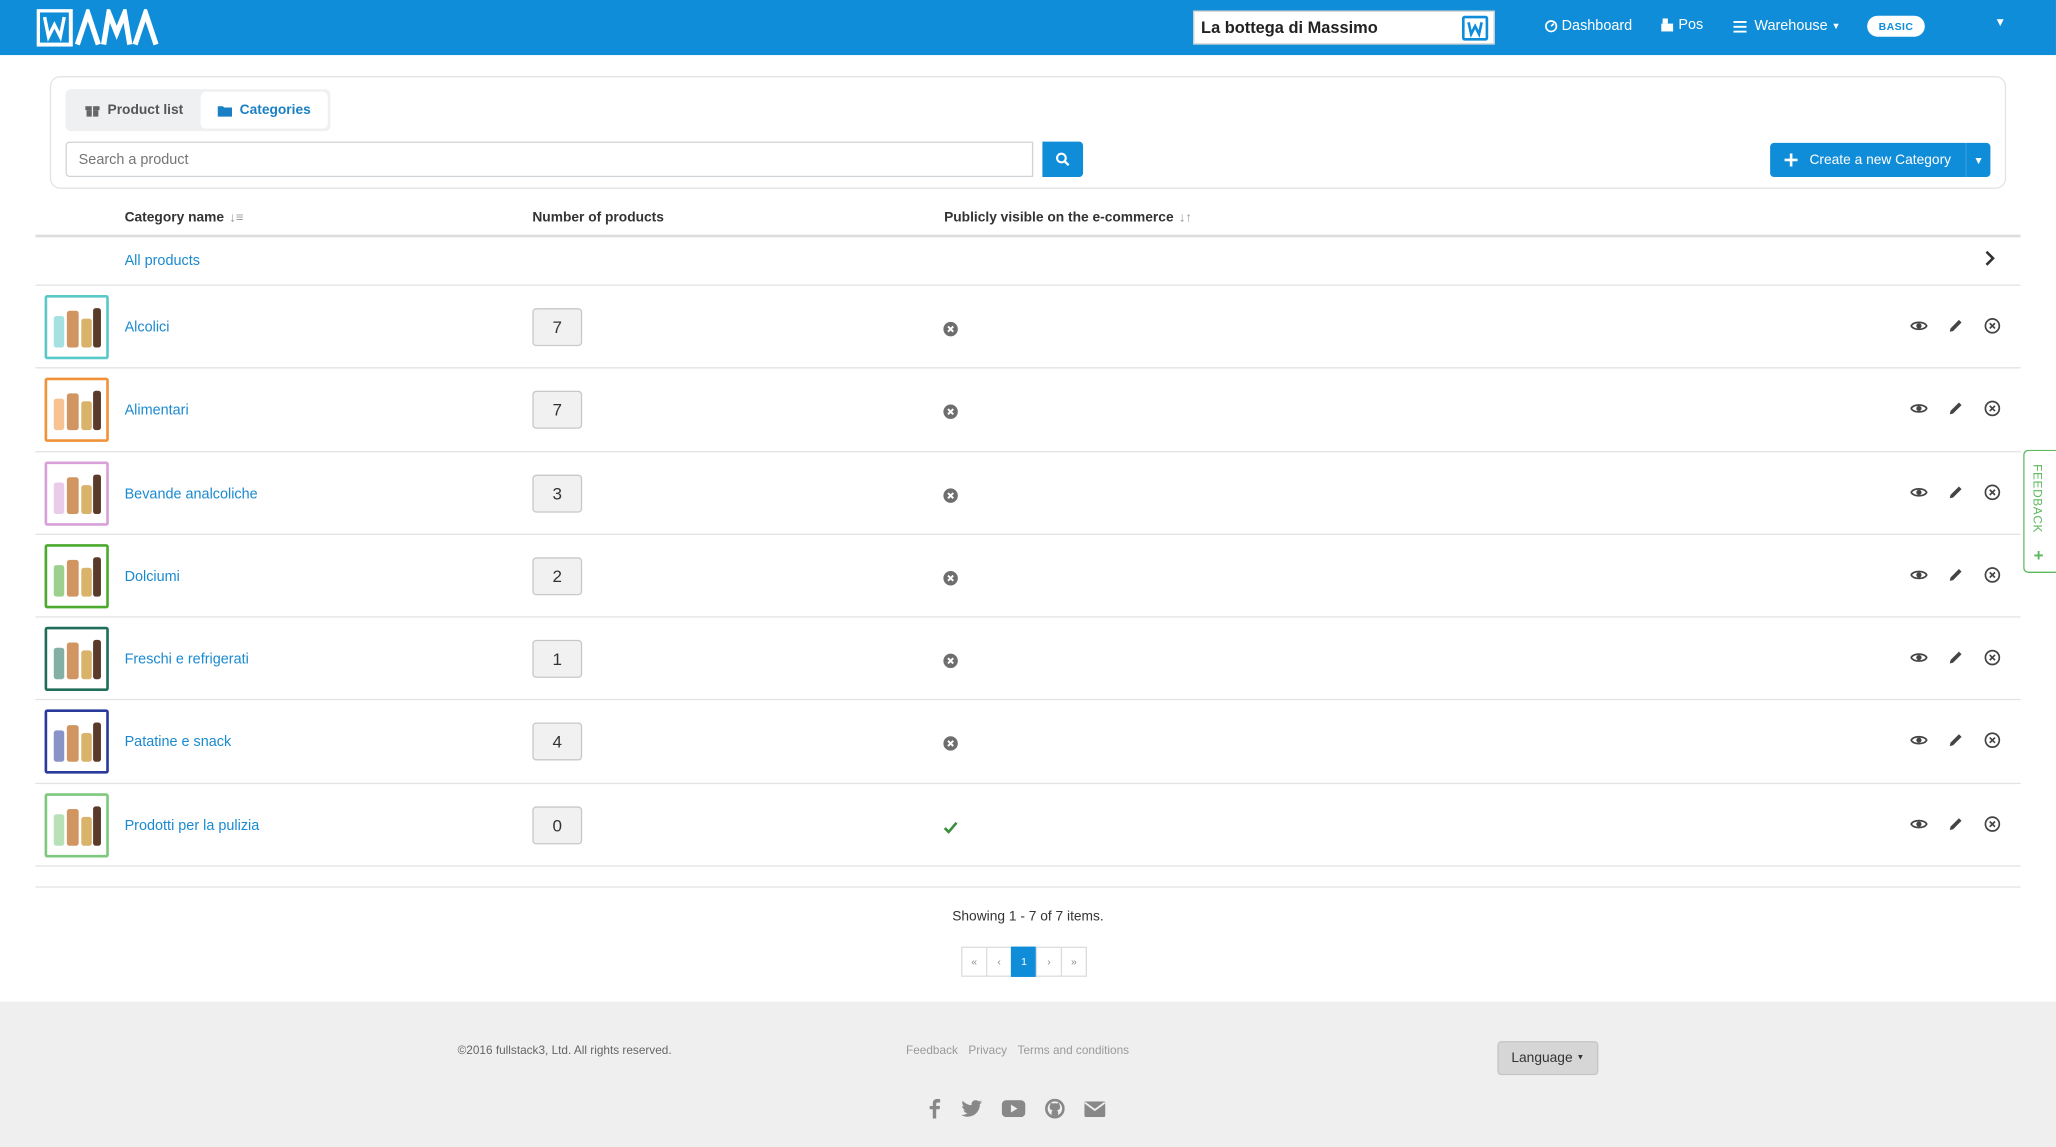  What do you see at coordinates (934, 1108) in the screenshot?
I see `facebook-icon` at bounding box center [934, 1108].